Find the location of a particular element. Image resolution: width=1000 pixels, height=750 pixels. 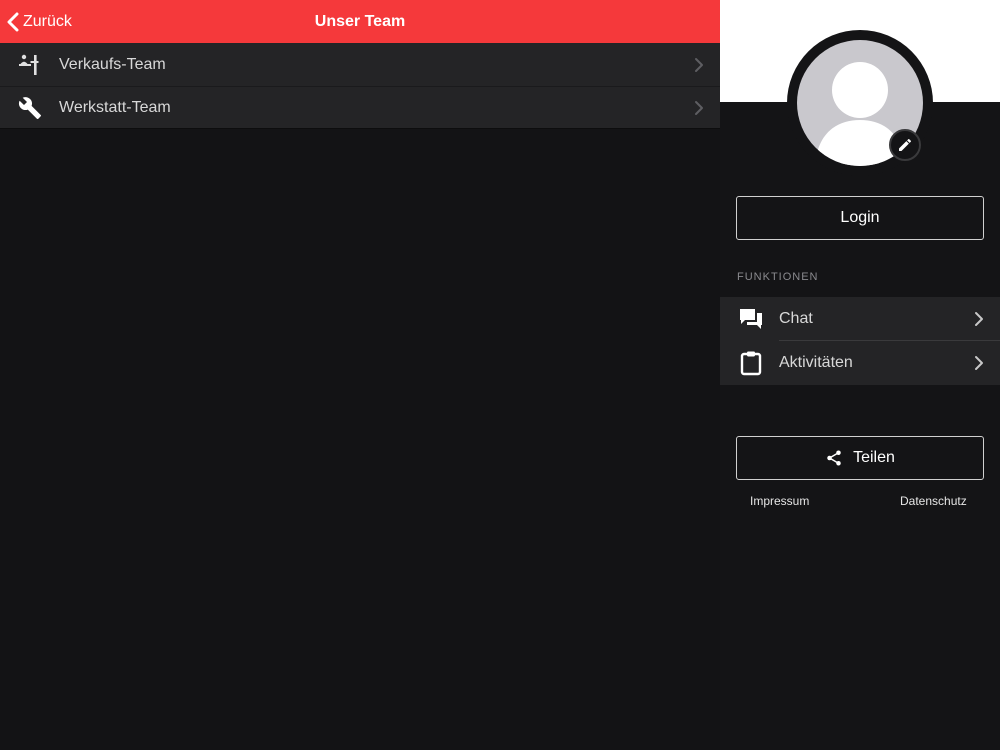

clipboard-icon is located at coordinates (751, 363).